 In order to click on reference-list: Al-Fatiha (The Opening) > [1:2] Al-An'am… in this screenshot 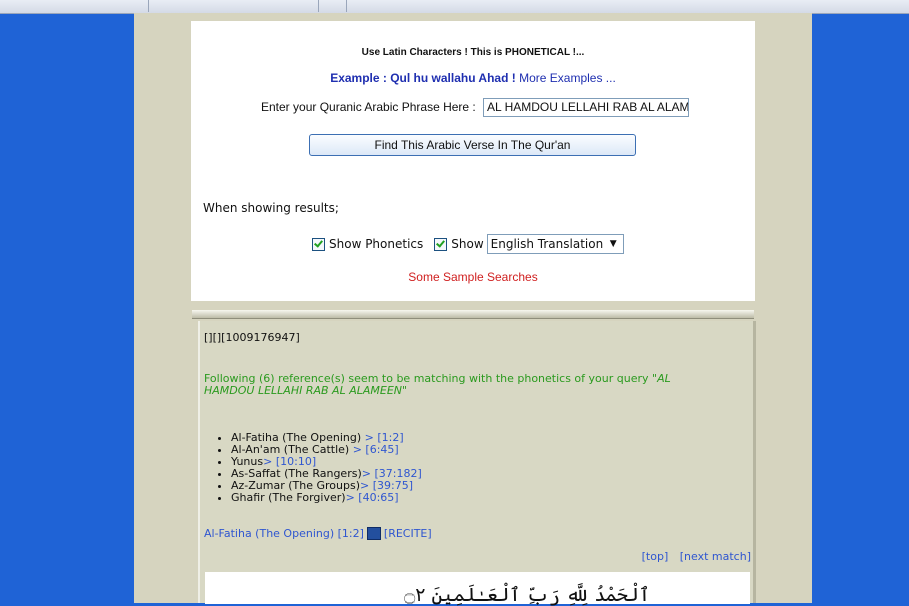, I will do `click(313, 468)`.